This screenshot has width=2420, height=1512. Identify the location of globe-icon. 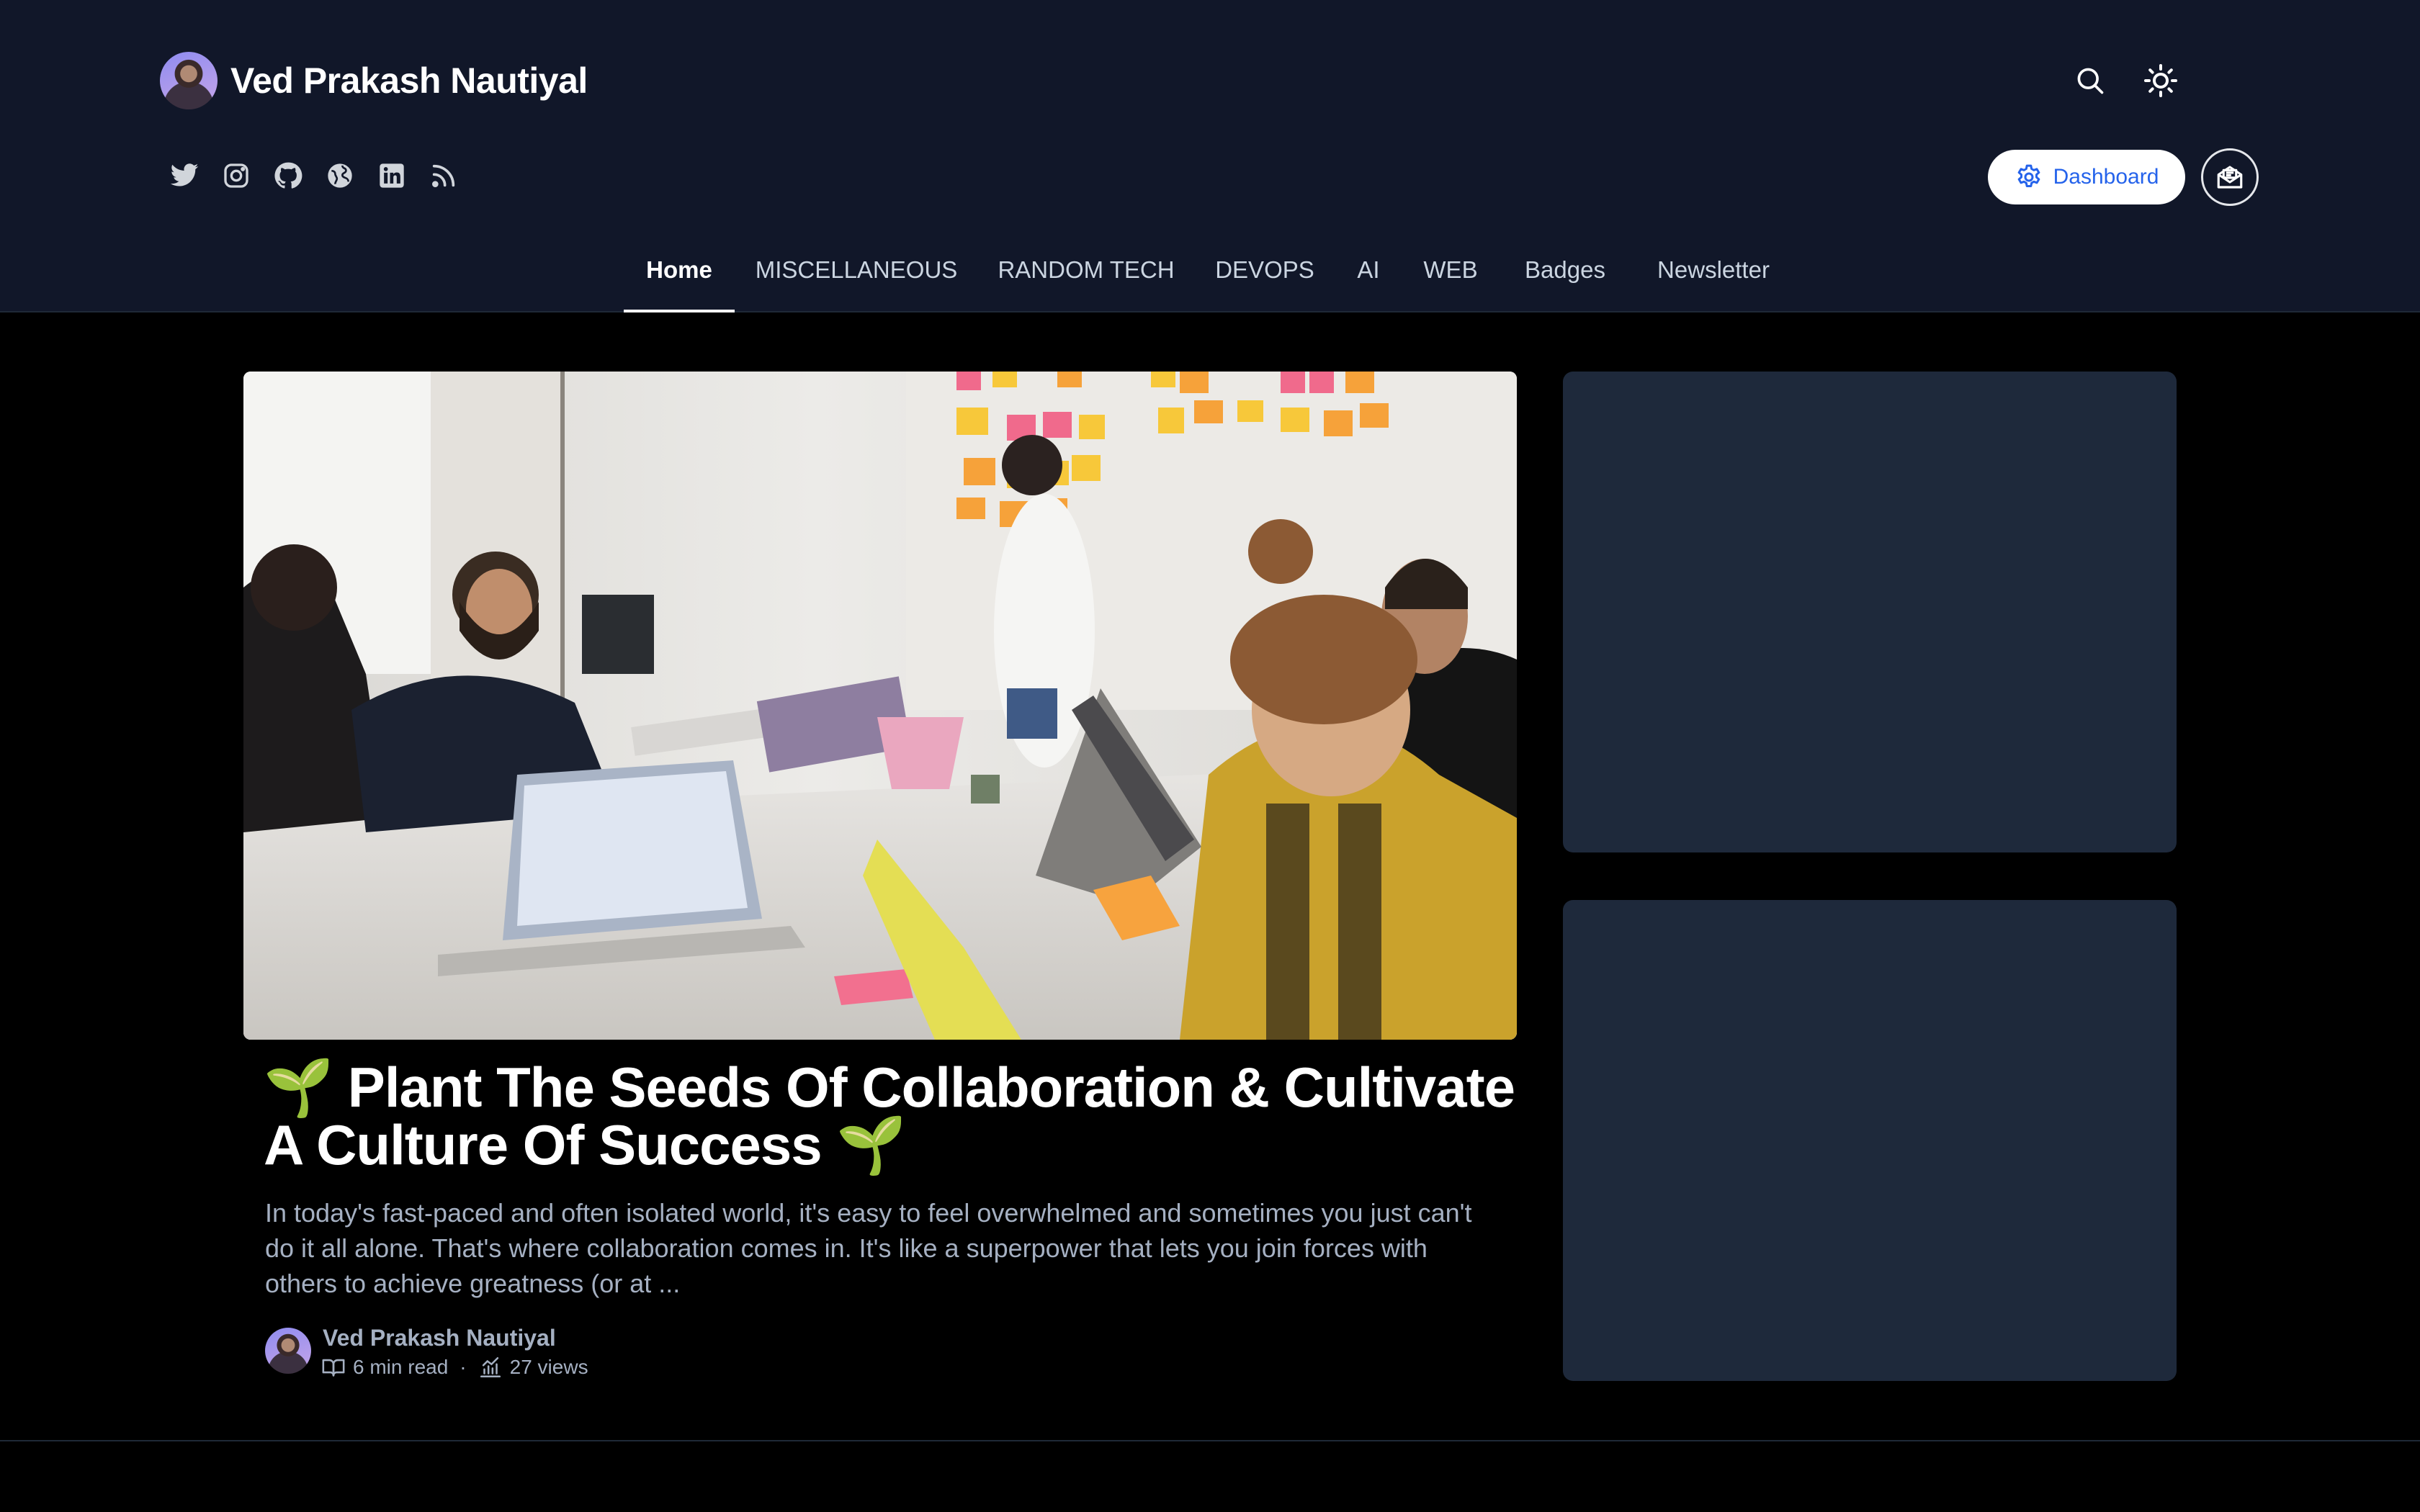
(340, 175).